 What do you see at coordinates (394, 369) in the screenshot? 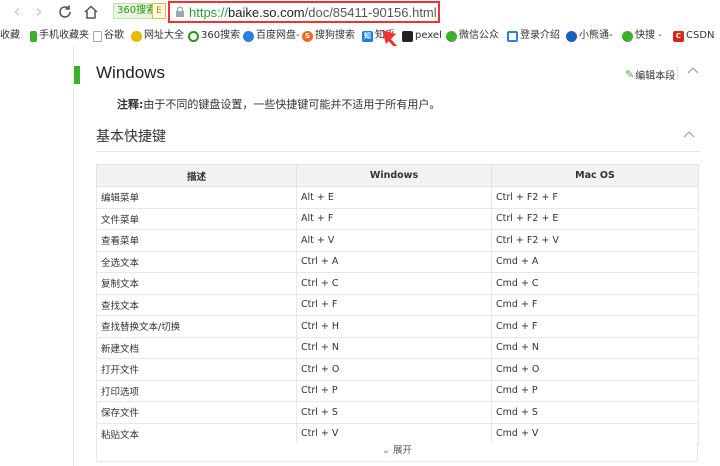
I see `table-cell: Ctrl + O` at bounding box center [394, 369].